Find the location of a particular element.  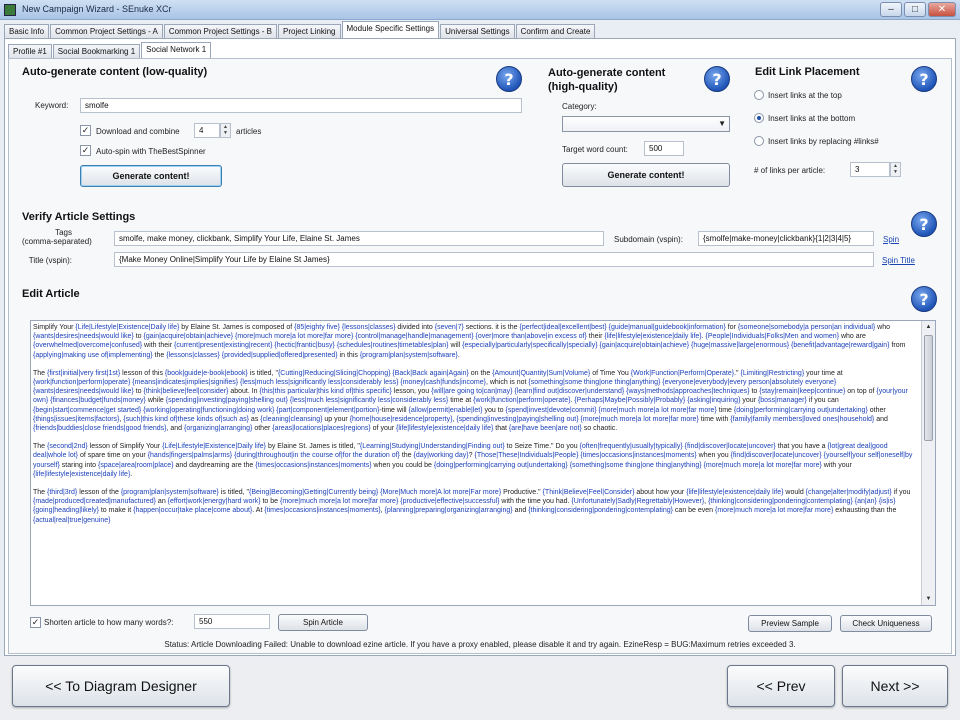

spintax-token: {benefit|advantage|reward|gain} is located at coordinates (840, 346).